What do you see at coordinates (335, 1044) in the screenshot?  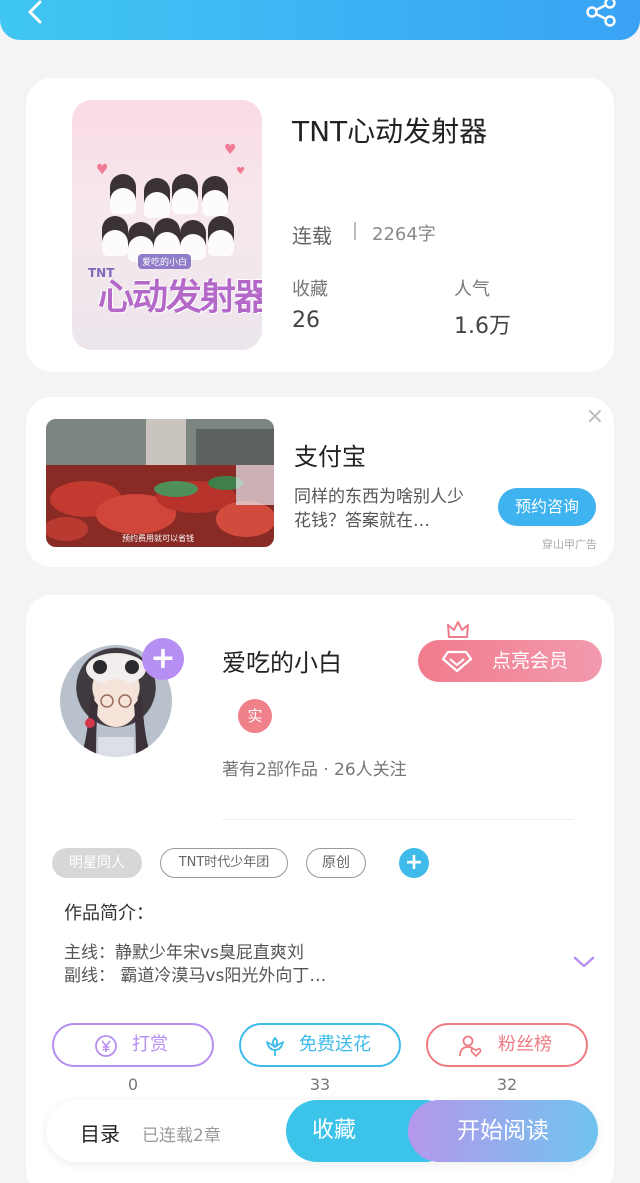 I see `send-flower-label: 免费送花` at bounding box center [335, 1044].